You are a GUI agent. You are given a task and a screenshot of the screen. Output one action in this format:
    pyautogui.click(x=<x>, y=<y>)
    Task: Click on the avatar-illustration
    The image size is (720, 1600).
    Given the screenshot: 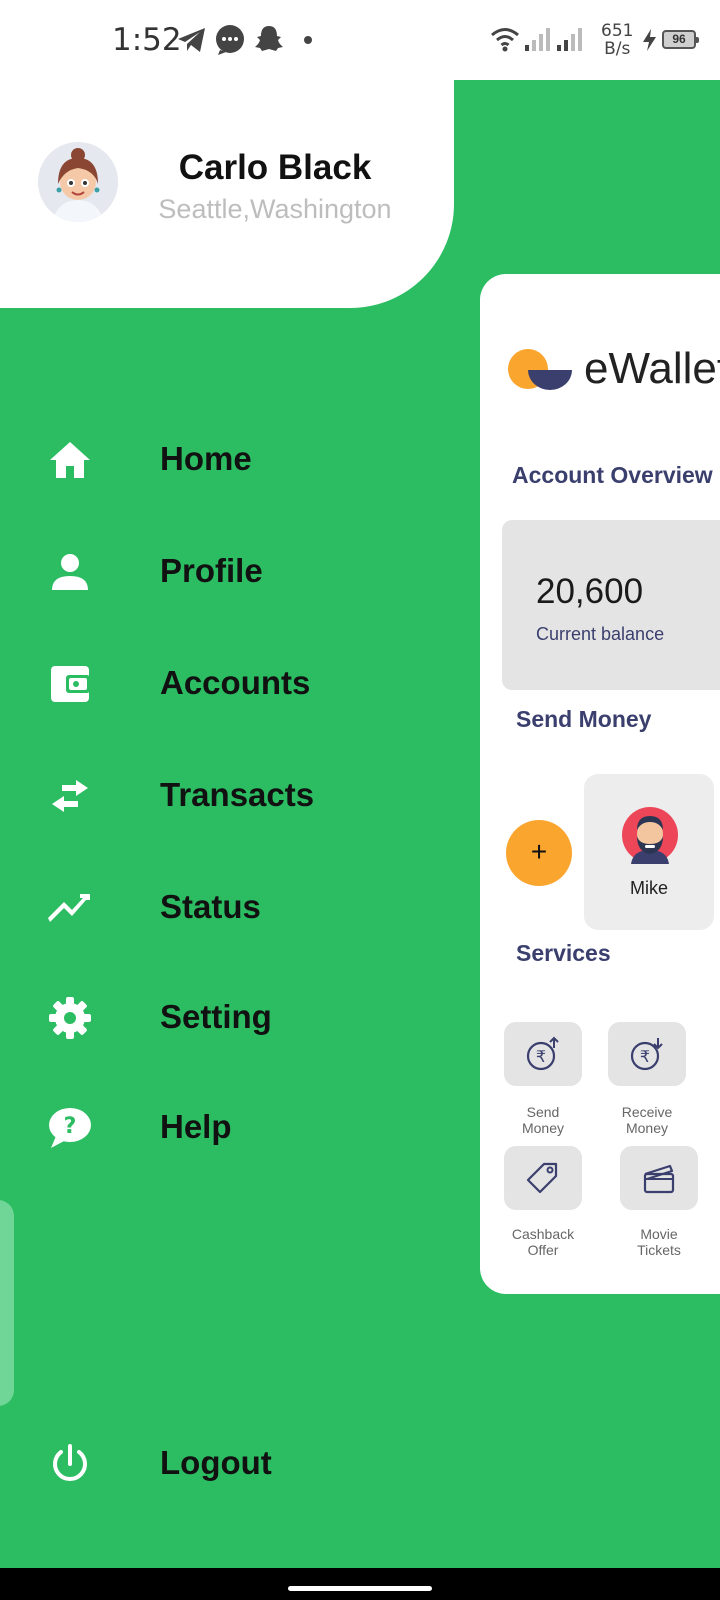 What is the action you would take?
    pyautogui.click(x=78, y=182)
    